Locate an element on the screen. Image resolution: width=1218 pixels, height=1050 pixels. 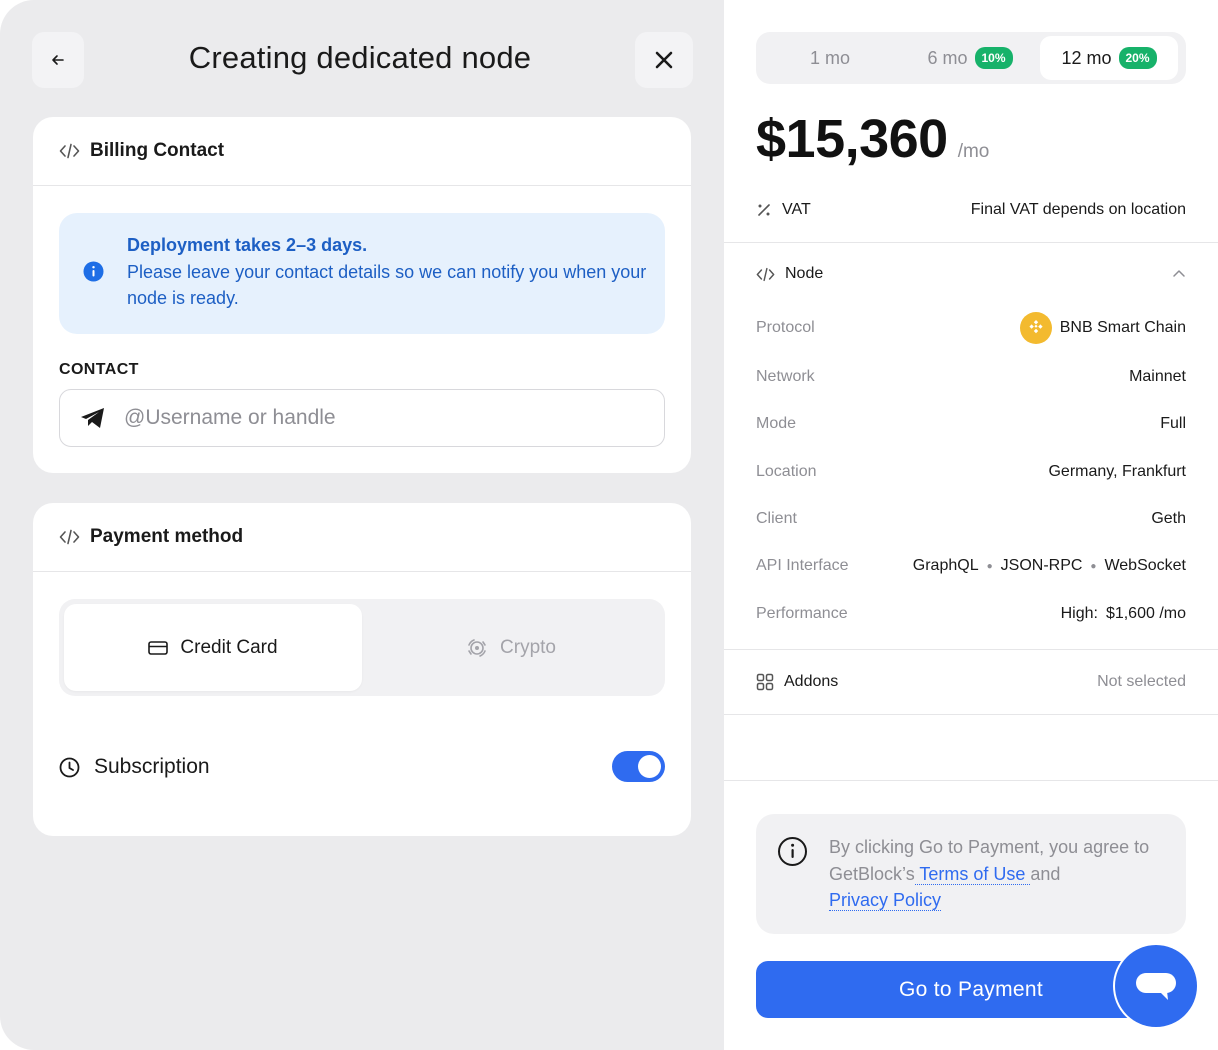
billing-contact-title: Billing Contact is located at coordinates (157, 150).